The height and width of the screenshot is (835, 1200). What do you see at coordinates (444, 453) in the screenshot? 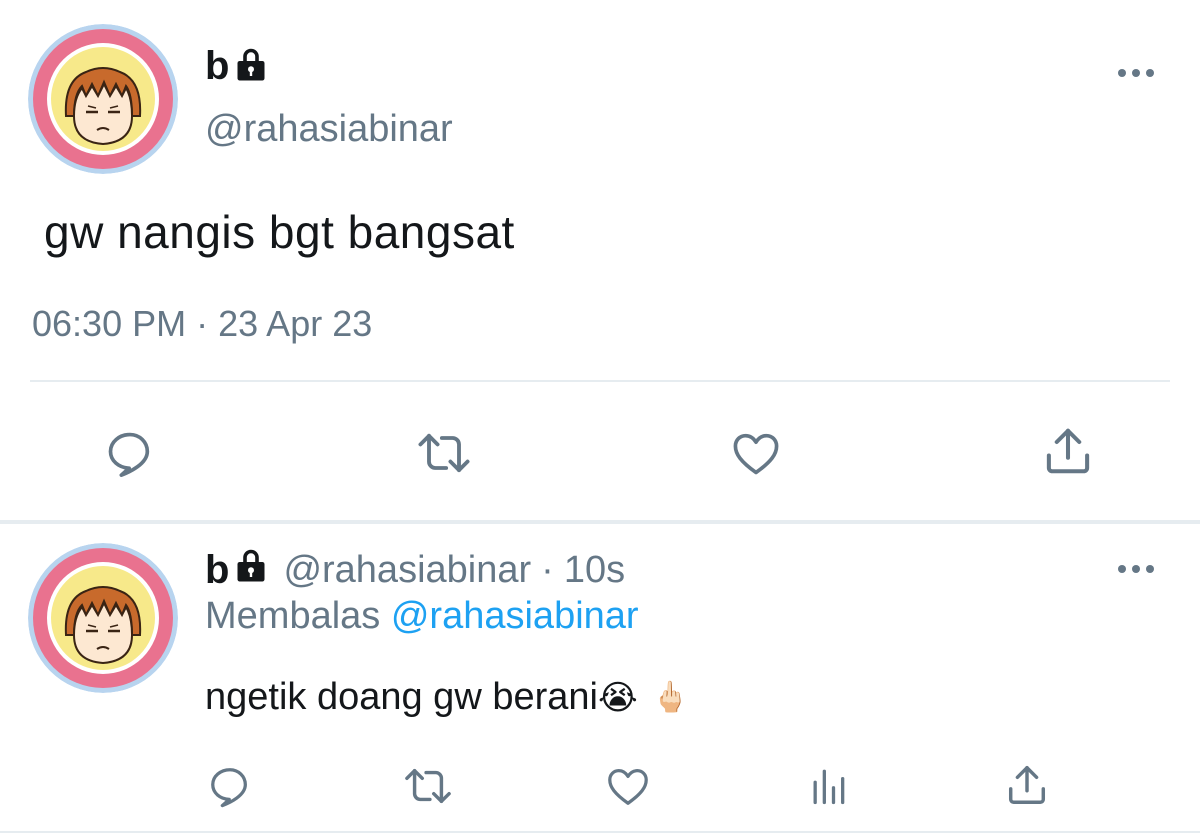
I see `retweet-icon` at bounding box center [444, 453].